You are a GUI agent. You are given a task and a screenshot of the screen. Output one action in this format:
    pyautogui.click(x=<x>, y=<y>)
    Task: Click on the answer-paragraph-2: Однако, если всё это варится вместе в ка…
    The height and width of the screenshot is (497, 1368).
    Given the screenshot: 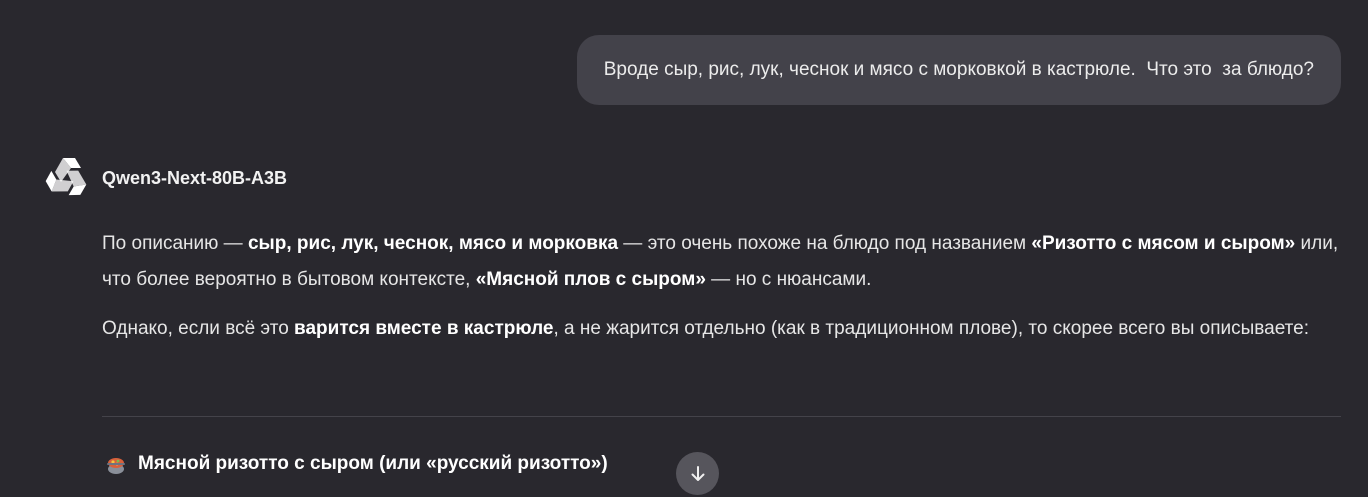 What is the action you would take?
    pyautogui.click(x=722, y=329)
    